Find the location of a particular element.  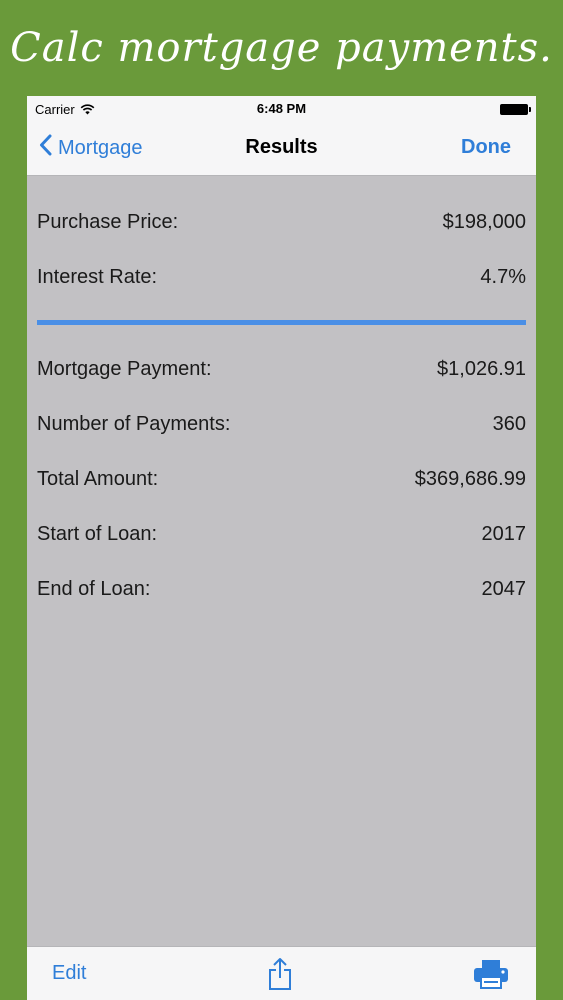

row-value: 360 is located at coordinates (509, 423).